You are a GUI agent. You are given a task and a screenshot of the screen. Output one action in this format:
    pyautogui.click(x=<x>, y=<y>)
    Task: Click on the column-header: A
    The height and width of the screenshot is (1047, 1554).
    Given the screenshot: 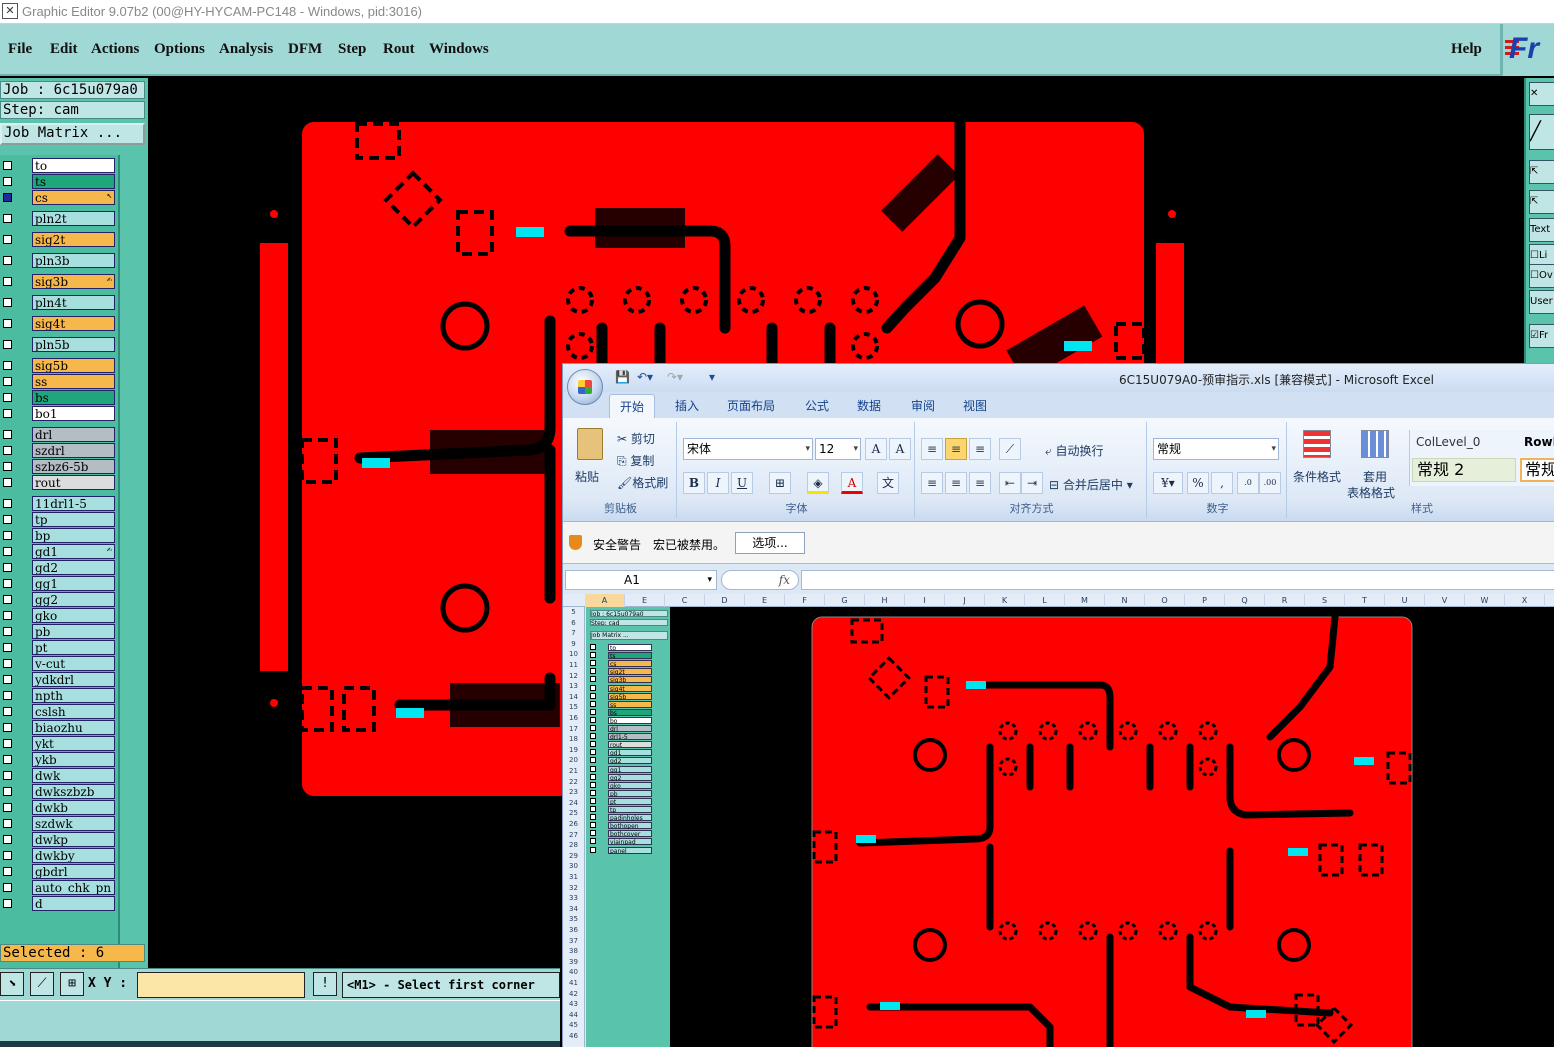 What is the action you would take?
    pyautogui.click(x=605, y=600)
    